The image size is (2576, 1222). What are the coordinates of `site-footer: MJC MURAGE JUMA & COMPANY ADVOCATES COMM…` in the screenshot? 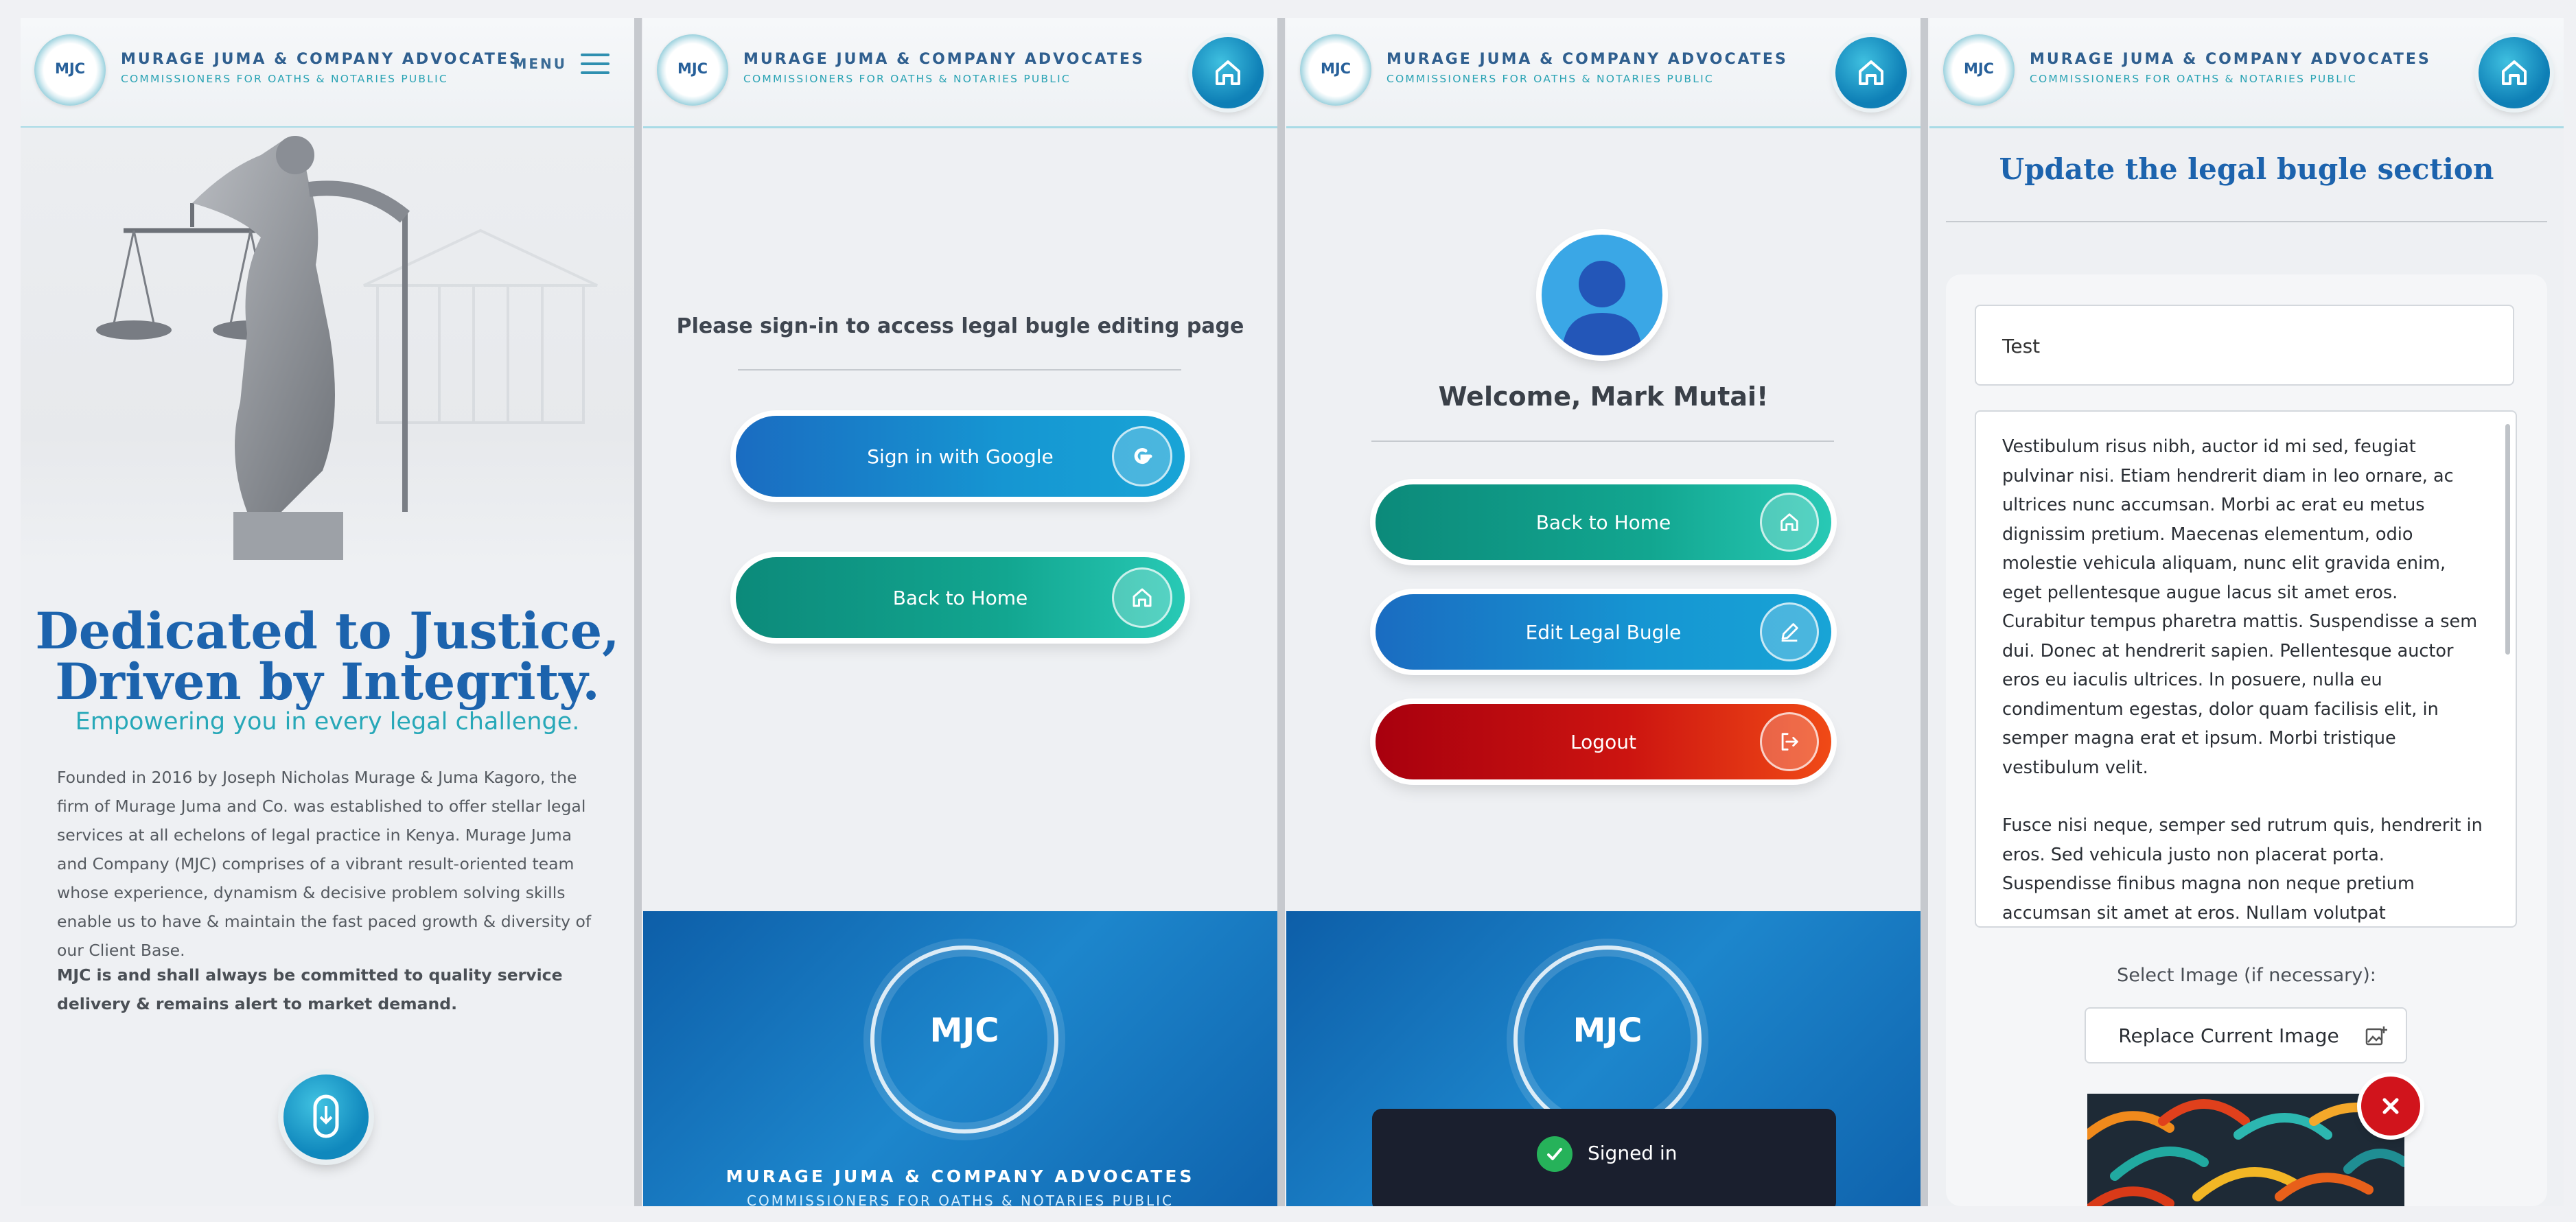 It's located at (960, 1058).